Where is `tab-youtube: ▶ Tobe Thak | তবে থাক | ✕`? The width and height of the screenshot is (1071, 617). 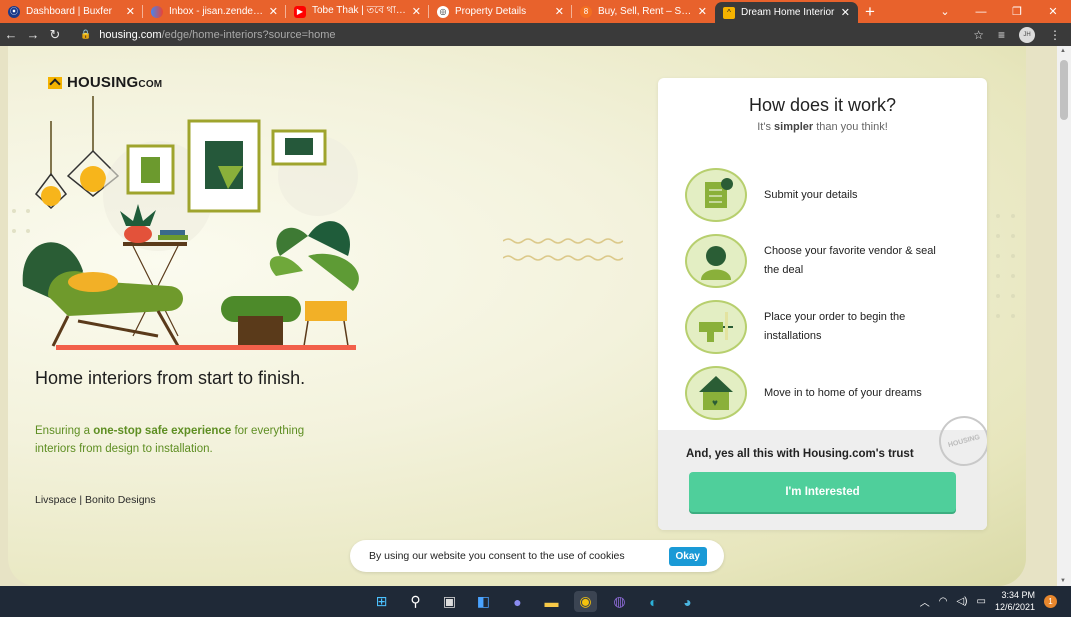 tab-youtube: ▶ Tobe Thak | তবে থাক | ✕ is located at coordinates (357, 11).